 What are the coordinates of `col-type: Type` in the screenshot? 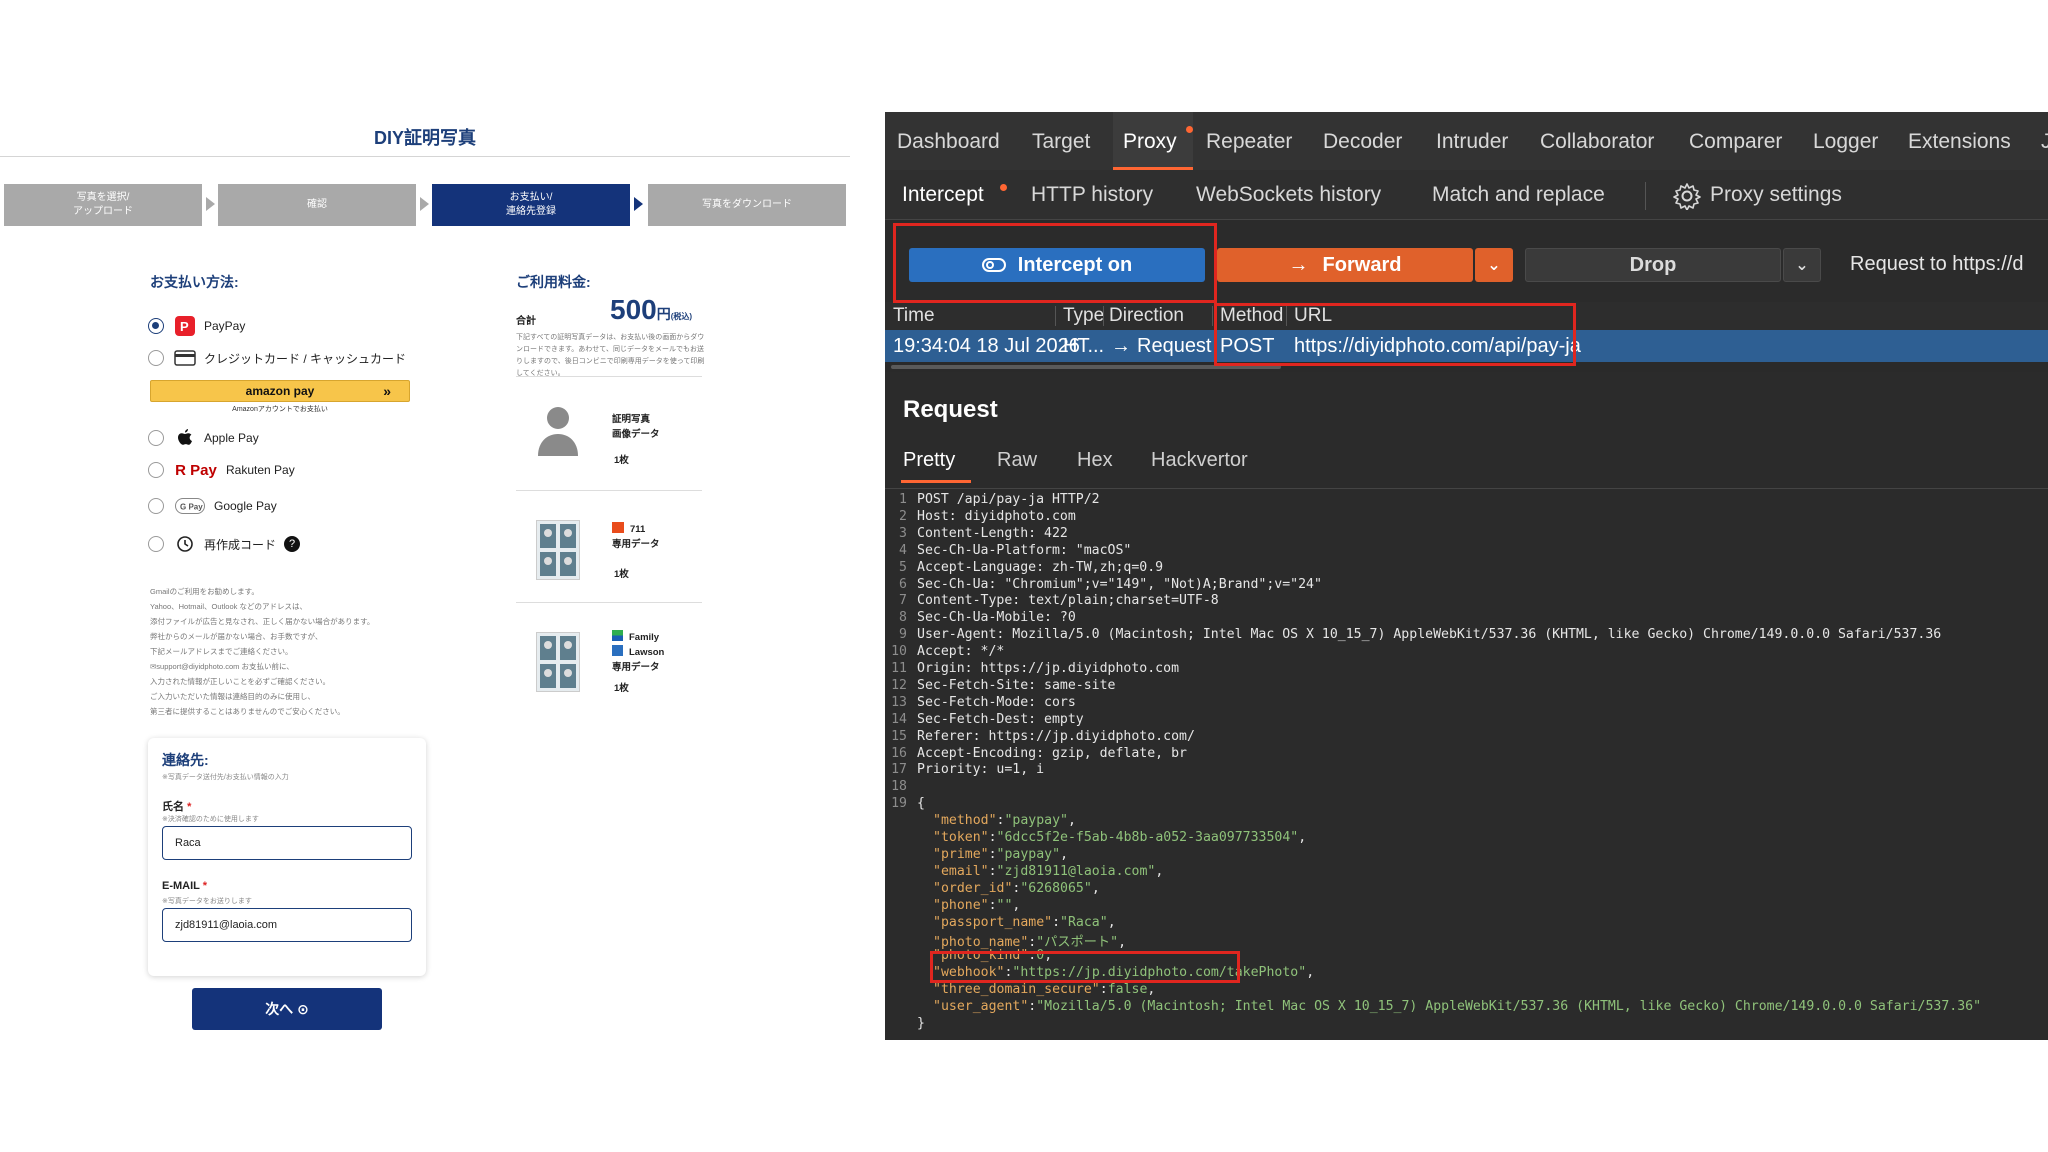 It's located at (1083, 316).